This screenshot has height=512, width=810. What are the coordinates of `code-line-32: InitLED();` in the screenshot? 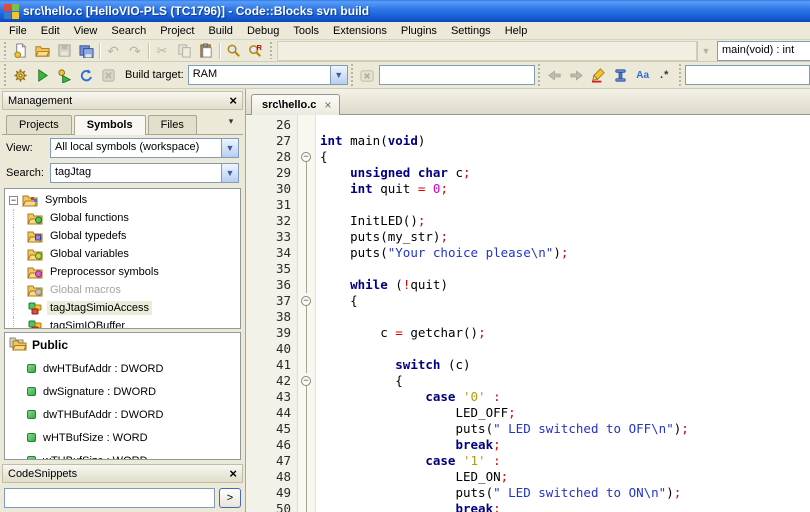 It's located at (565, 221).